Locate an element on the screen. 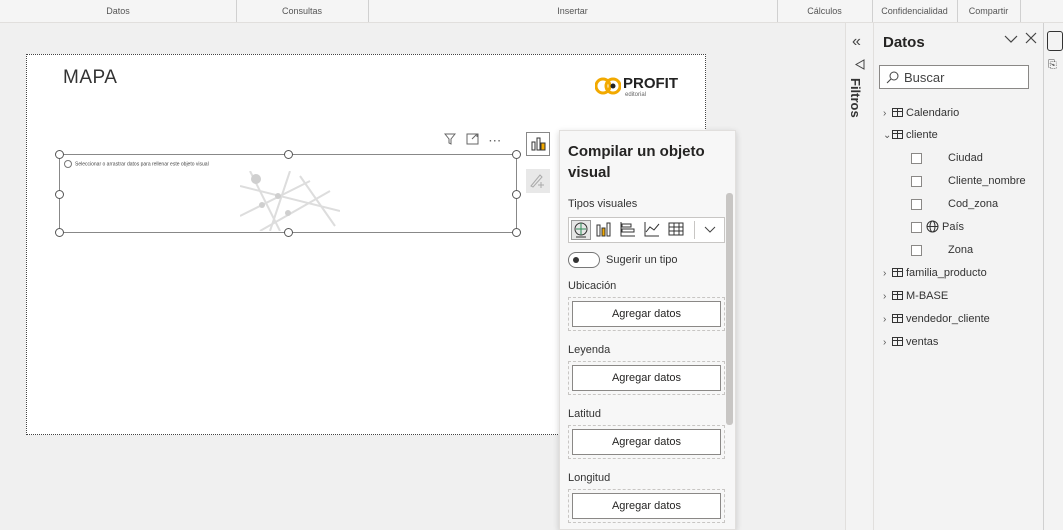 The width and height of the screenshot is (1063, 530). close-icon is located at coordinates (1031, 39).